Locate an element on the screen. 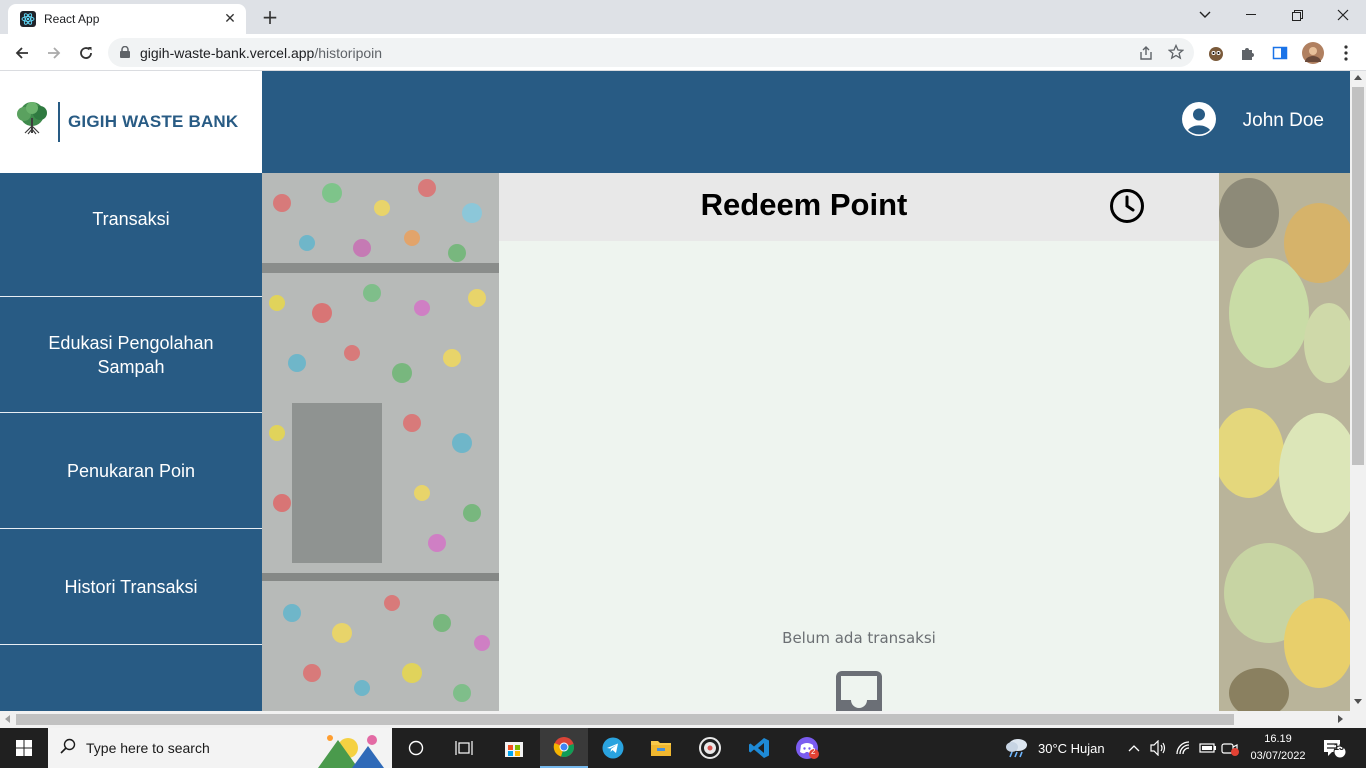  extensions-puzzle-icon is located at coordinates (1248, 53).